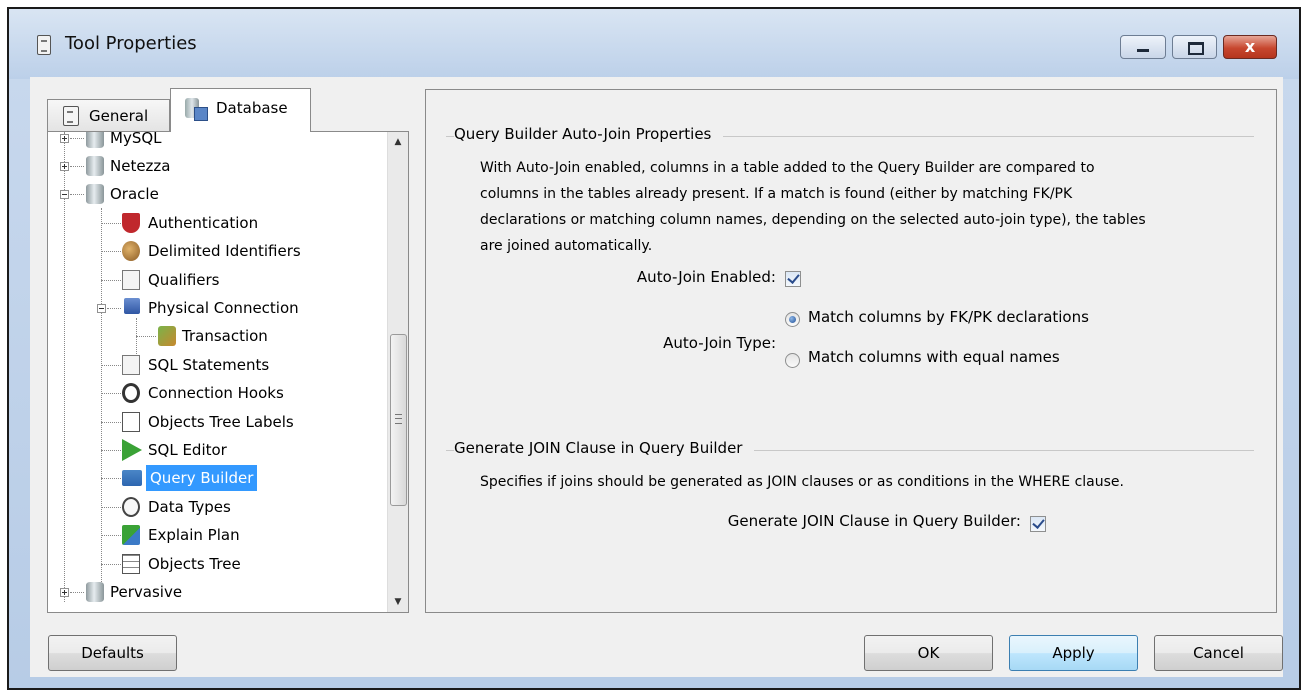  I want to click on tree-item-query-builder: Query Builder, so click(218, 478).